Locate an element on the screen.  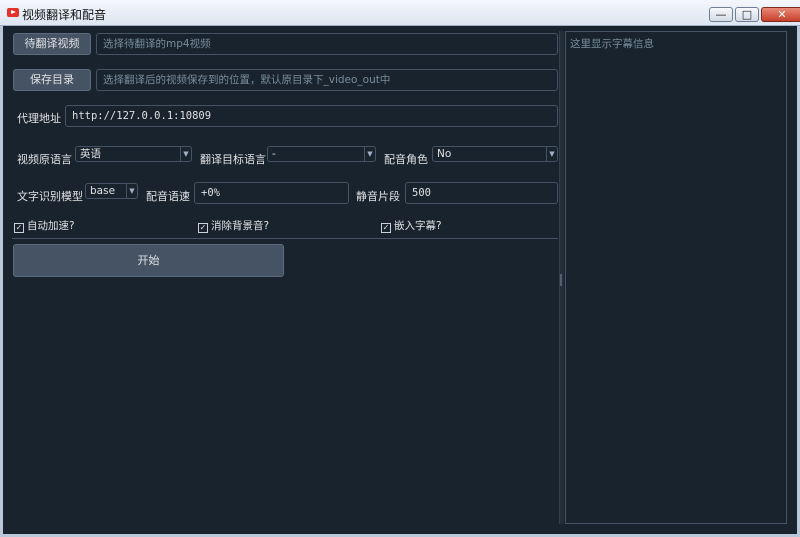
remove-bg-checkbox: ✓ 消除背景音? is located at coordinates (233, 225).